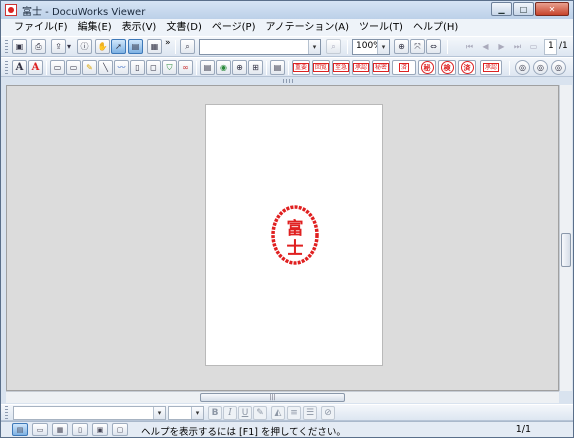 This screenshot has height=438, width=574. I want to click on view-mode-thumb-icon: ▢, so click(120, 429).